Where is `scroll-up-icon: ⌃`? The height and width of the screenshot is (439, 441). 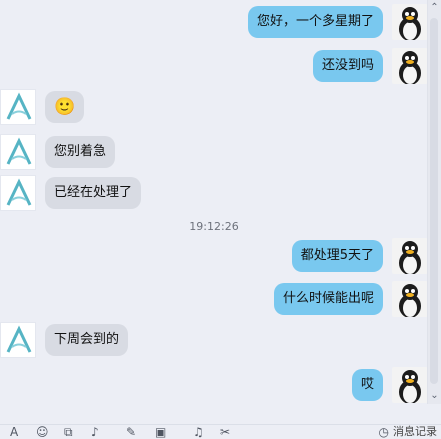
scroll-up-icon: ⌃ is located at coordinates (434, 7).